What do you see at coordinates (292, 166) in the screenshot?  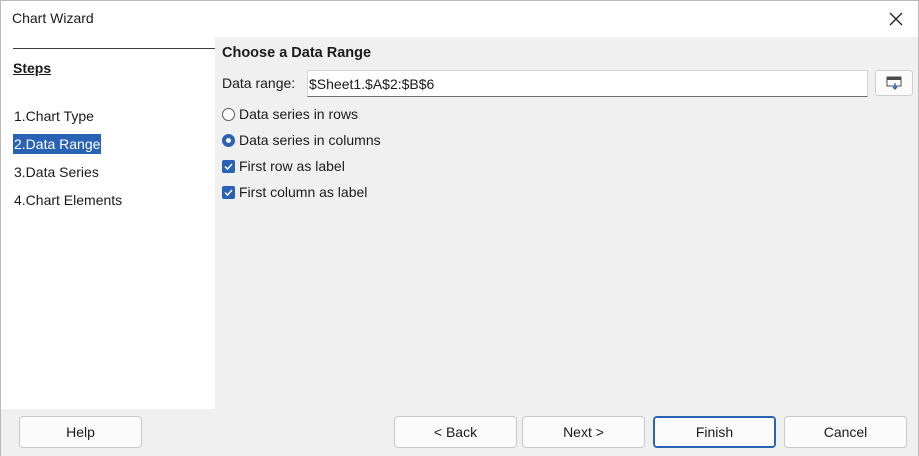 I see `first-row-label-text: First row as label` at bounding box center [292, 166].